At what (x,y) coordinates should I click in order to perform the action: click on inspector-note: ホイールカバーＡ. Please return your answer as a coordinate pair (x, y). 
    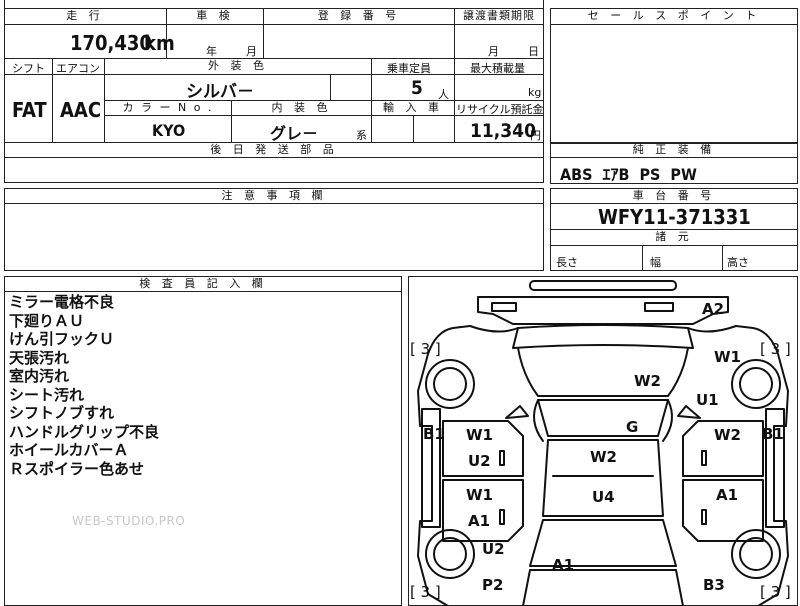
    Looking at the image, I should click on (69, 450).